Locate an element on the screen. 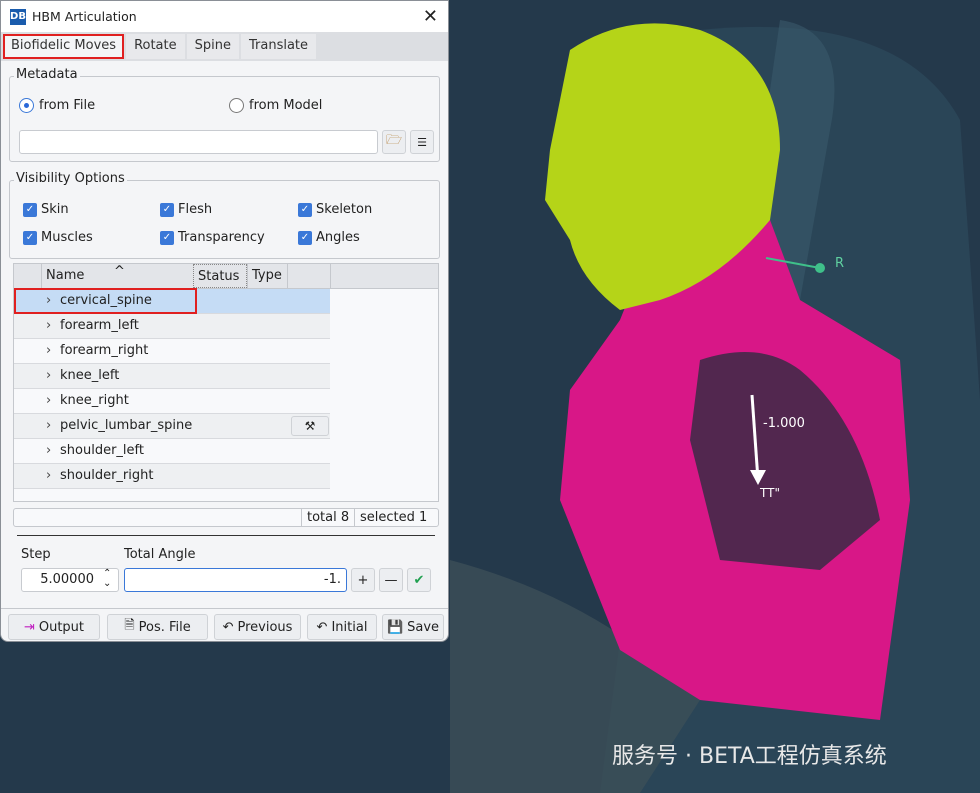 This screenshot has height=793, width=980. divider is located at coordinates (226, 535).